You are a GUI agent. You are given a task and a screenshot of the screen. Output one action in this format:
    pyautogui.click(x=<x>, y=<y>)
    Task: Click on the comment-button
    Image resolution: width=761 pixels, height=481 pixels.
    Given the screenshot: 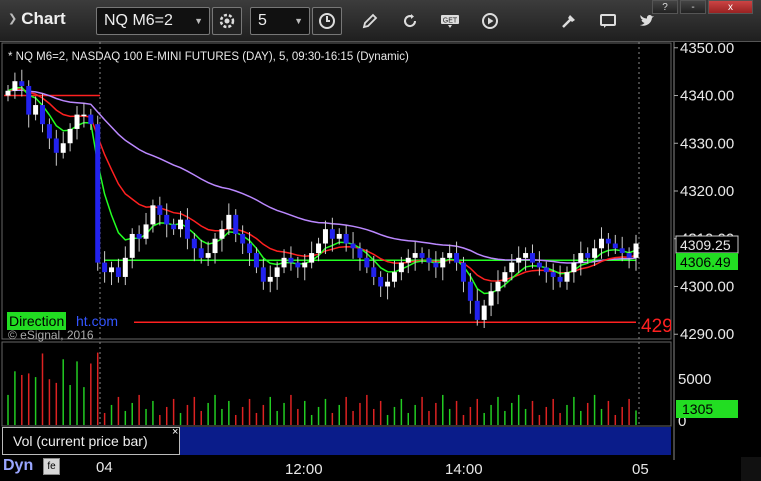 What is the action you would take?
    pyautogui.click(x=608, y=21)
    